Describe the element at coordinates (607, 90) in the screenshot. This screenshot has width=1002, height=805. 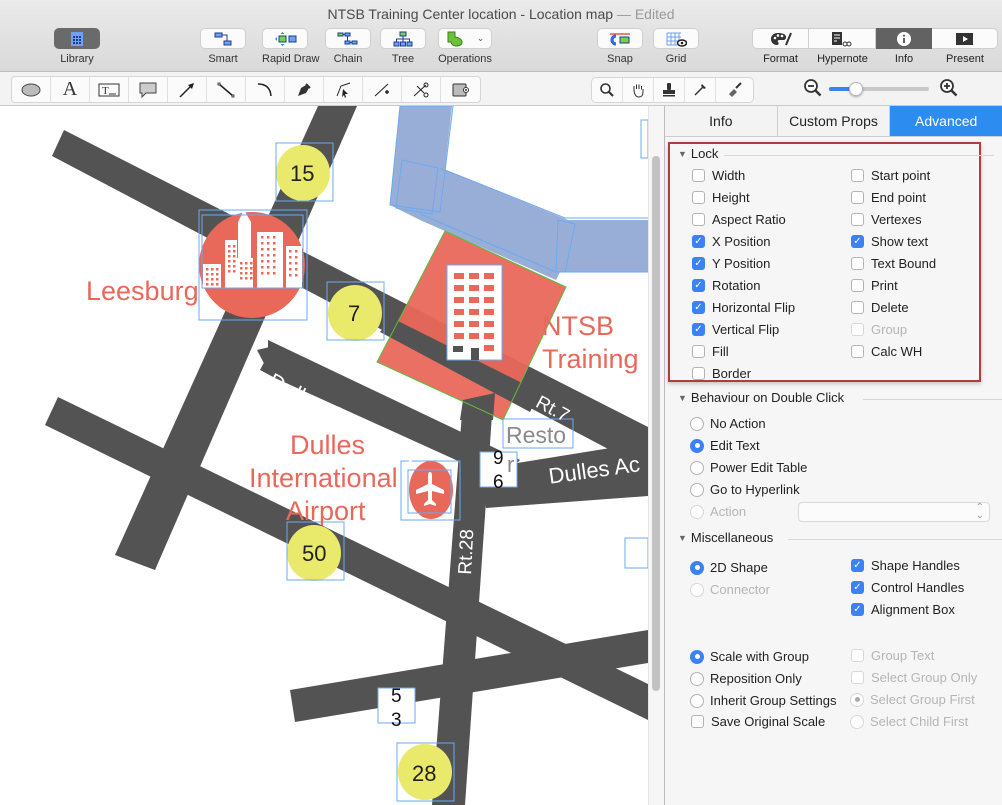
I see `zoom-tool` at that location.